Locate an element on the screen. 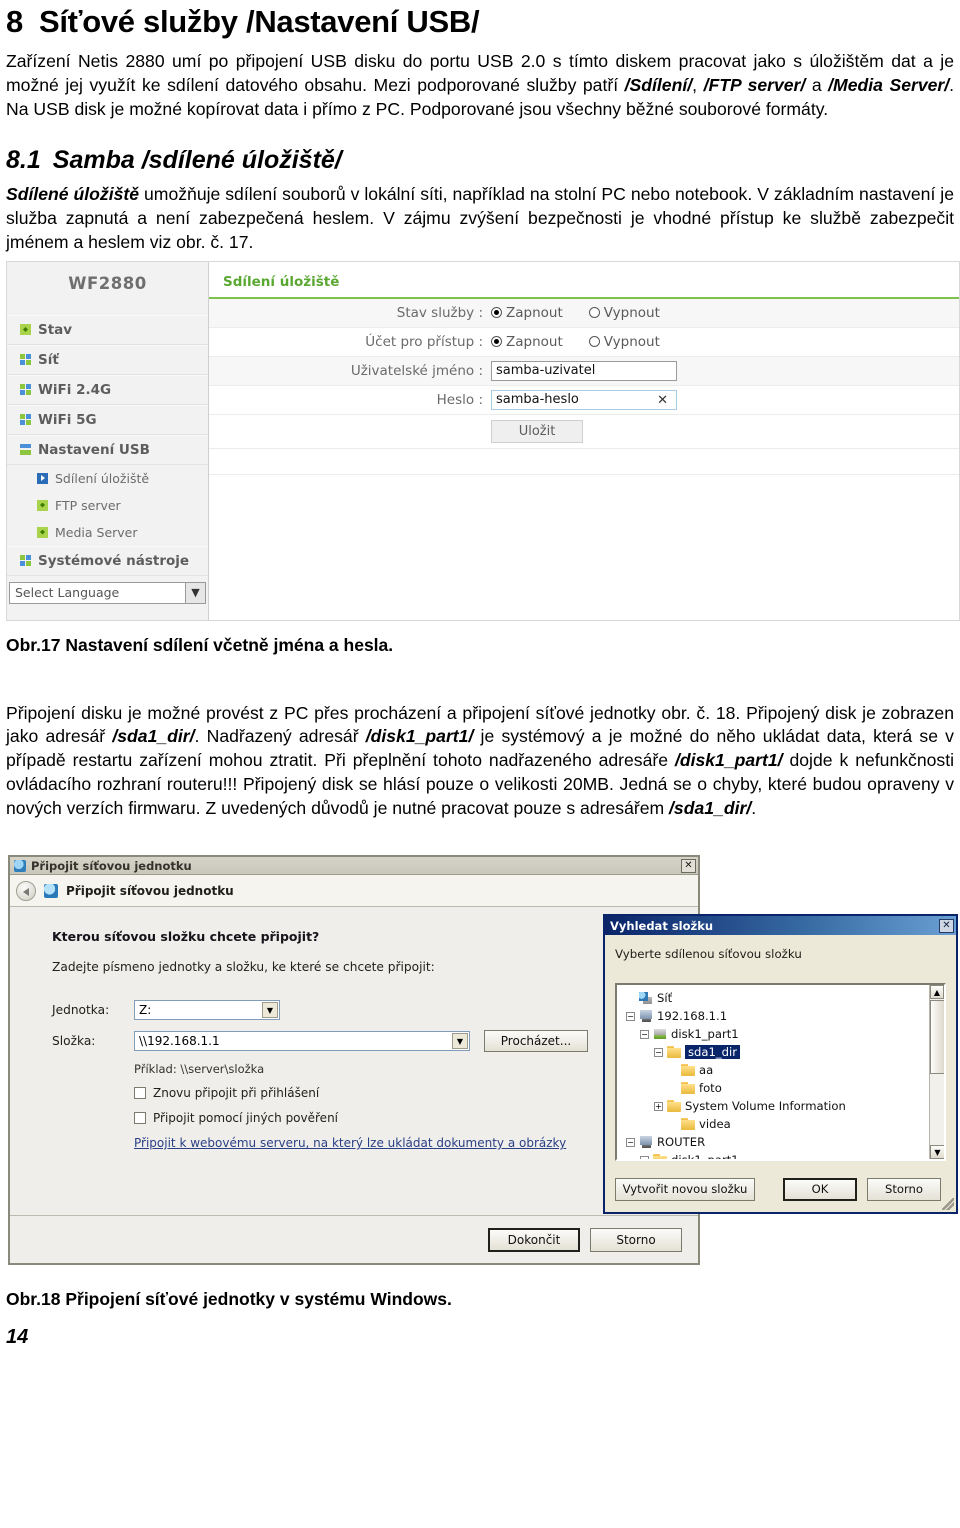  tree-item-videa: videa is located at coordinates (783, 1124).